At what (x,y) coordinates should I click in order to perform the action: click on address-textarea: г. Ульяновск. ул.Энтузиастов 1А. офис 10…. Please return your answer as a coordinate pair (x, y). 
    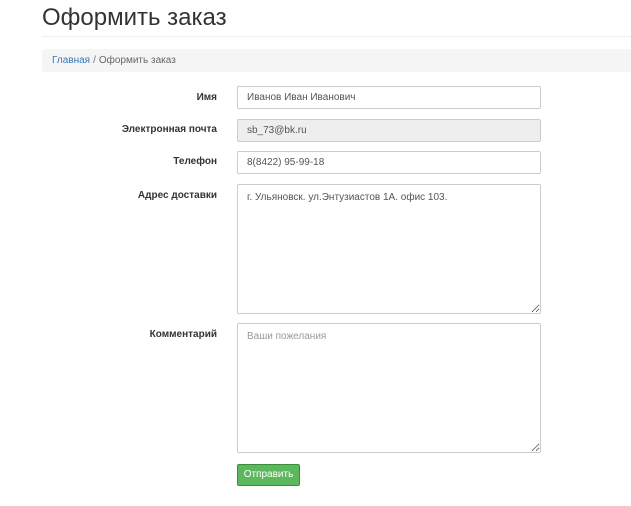
    Looking at the image, I should click on (389, 249).